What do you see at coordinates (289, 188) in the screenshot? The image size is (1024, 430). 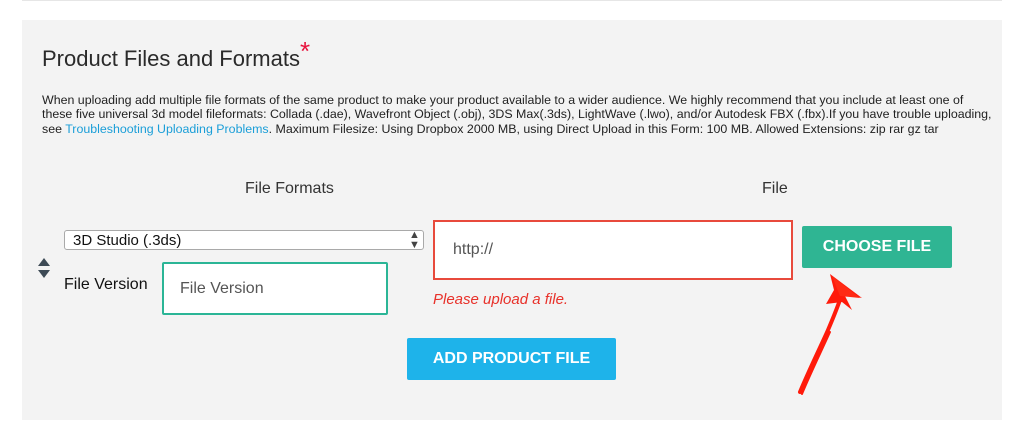 I see `file-formats-heading: File Formats` at bounding box center [289, 188].